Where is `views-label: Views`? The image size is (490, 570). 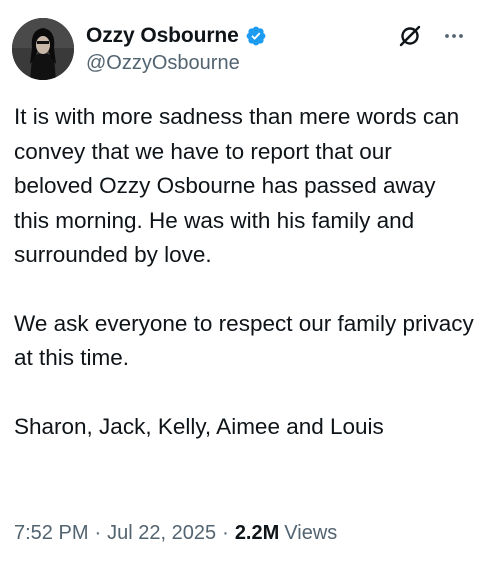 views-label: Views is located at coordinates (311, 533).